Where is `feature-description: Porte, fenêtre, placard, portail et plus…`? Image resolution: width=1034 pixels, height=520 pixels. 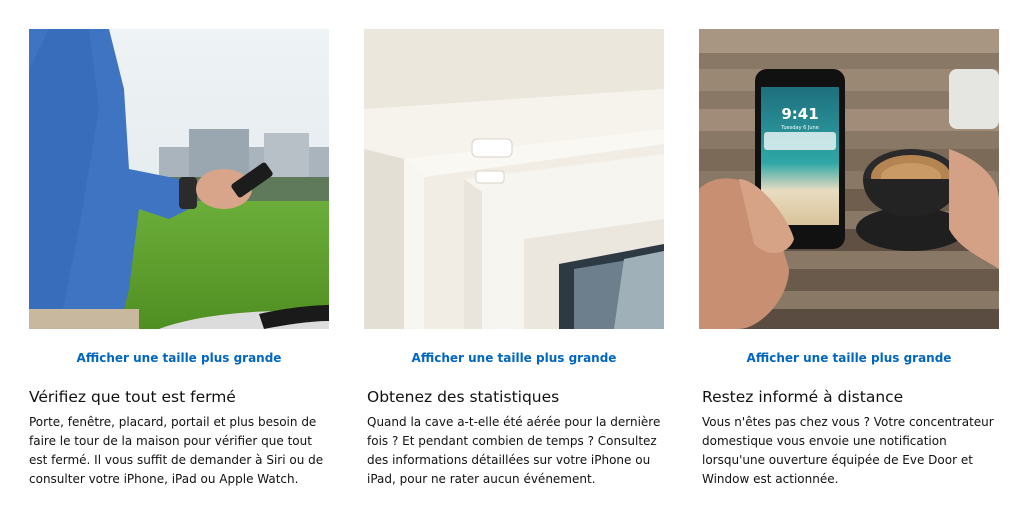 feature-description: Porte, fenêtre, placard, portail et plus… is located at coordinates (176, 450).